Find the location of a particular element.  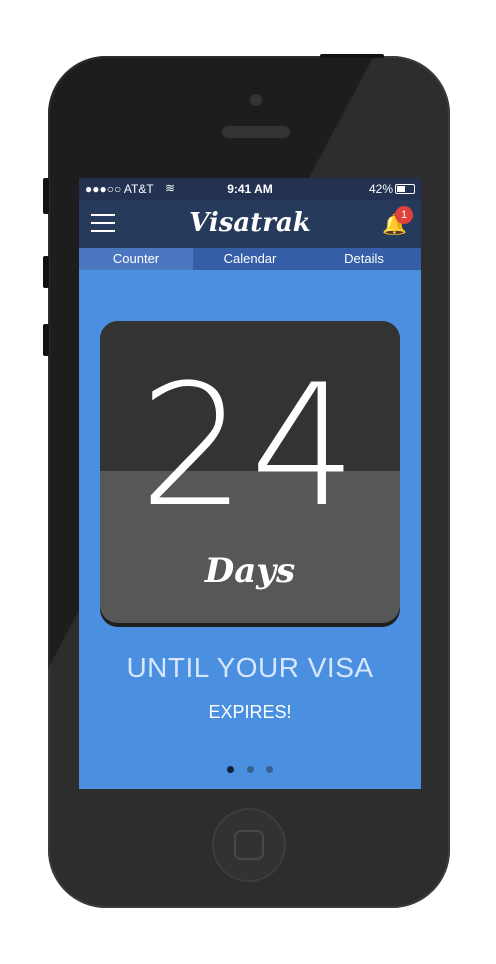

tab-bar: Counter Calendar Details is located at coordinates (250, 259).